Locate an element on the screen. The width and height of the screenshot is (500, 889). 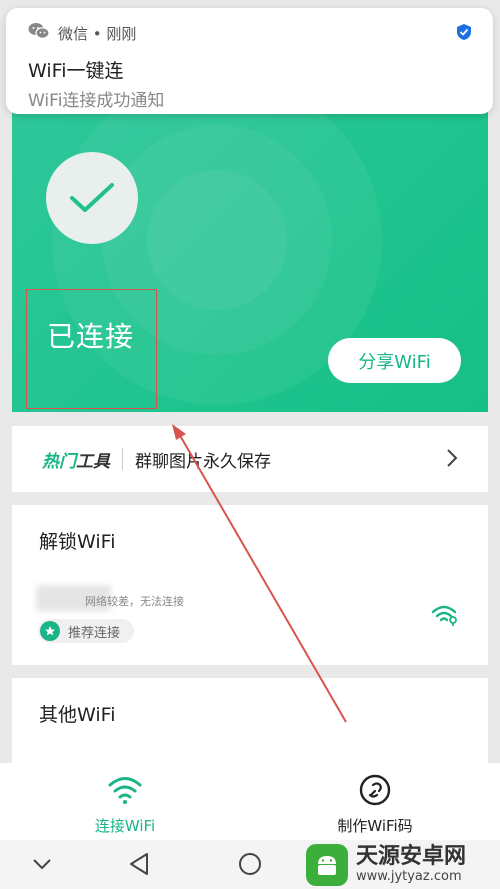
network-weak-text: 网络较差，无法连接 is located at coordinates (134, 601).